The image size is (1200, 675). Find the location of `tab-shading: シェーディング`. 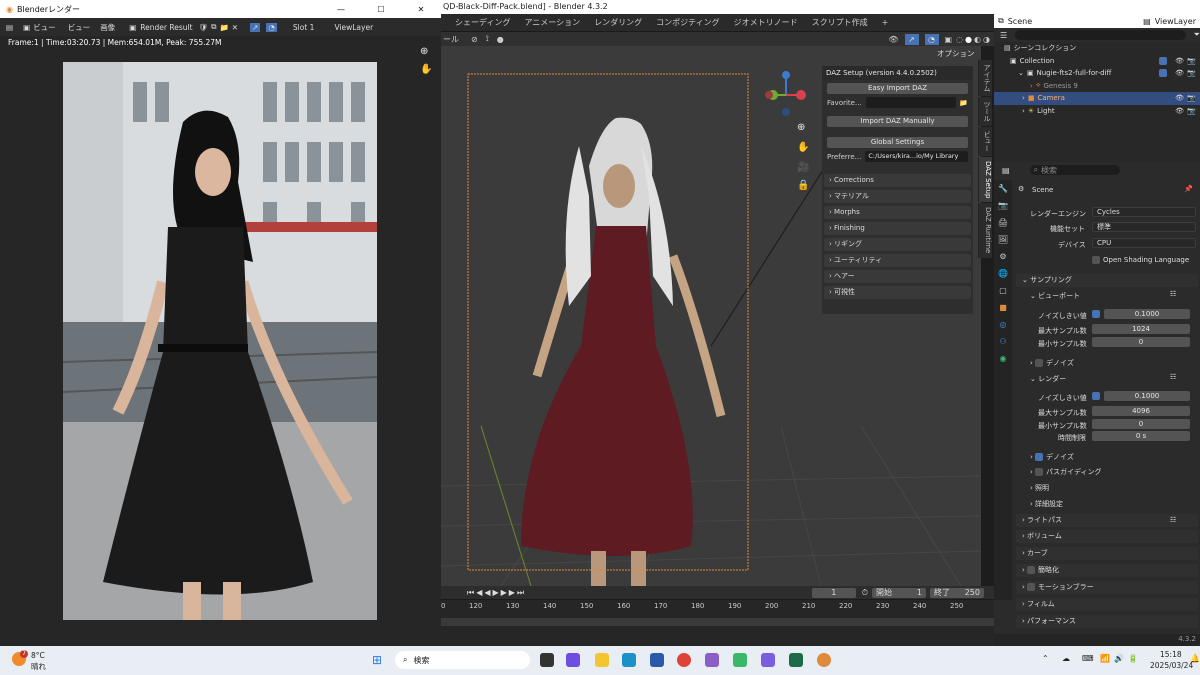

tab-shading: シェーディング is located at coordinates (482, 22).